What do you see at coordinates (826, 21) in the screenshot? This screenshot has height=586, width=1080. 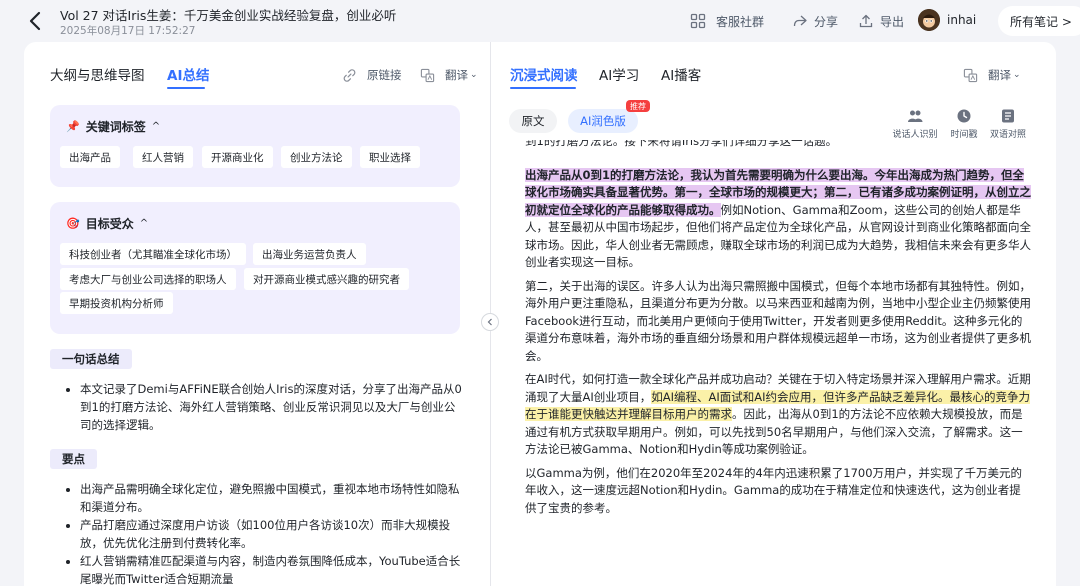 I see `share-label: 分享` at bounding box center [826, 21].